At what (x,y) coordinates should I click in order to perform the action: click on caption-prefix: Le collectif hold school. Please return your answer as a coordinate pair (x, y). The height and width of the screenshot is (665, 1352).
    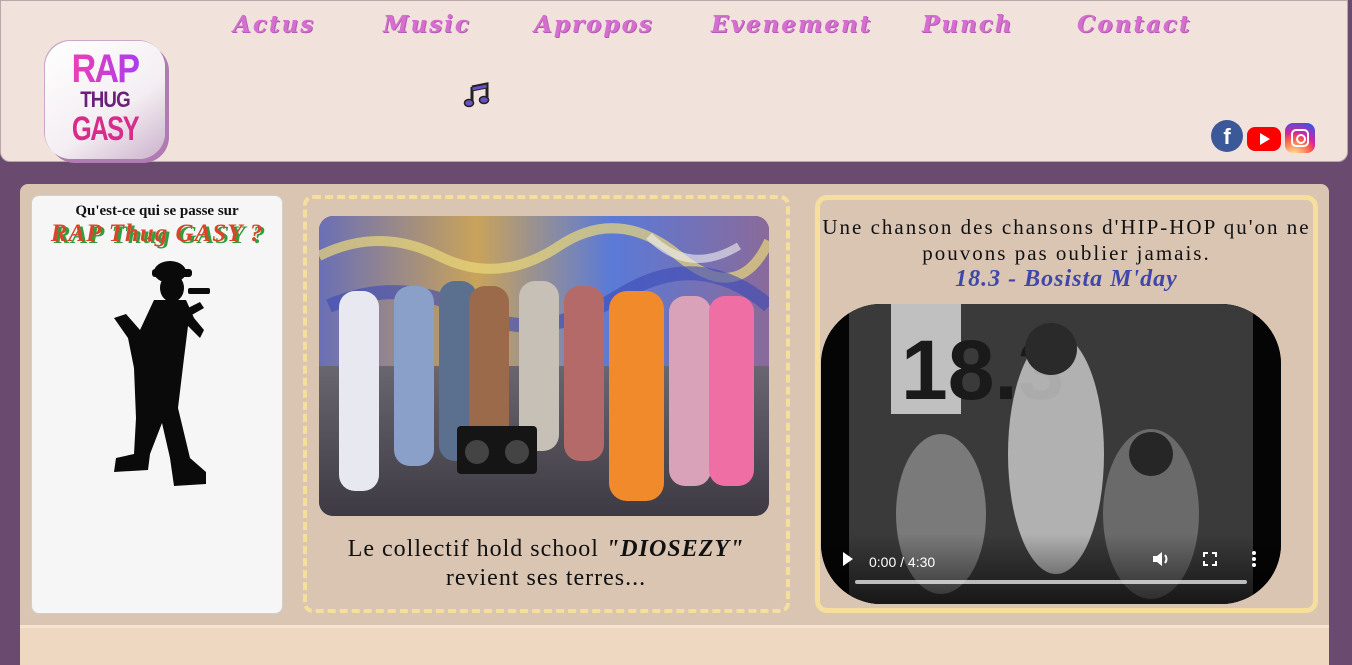
    Looking at the image, I should click on (476, 549).